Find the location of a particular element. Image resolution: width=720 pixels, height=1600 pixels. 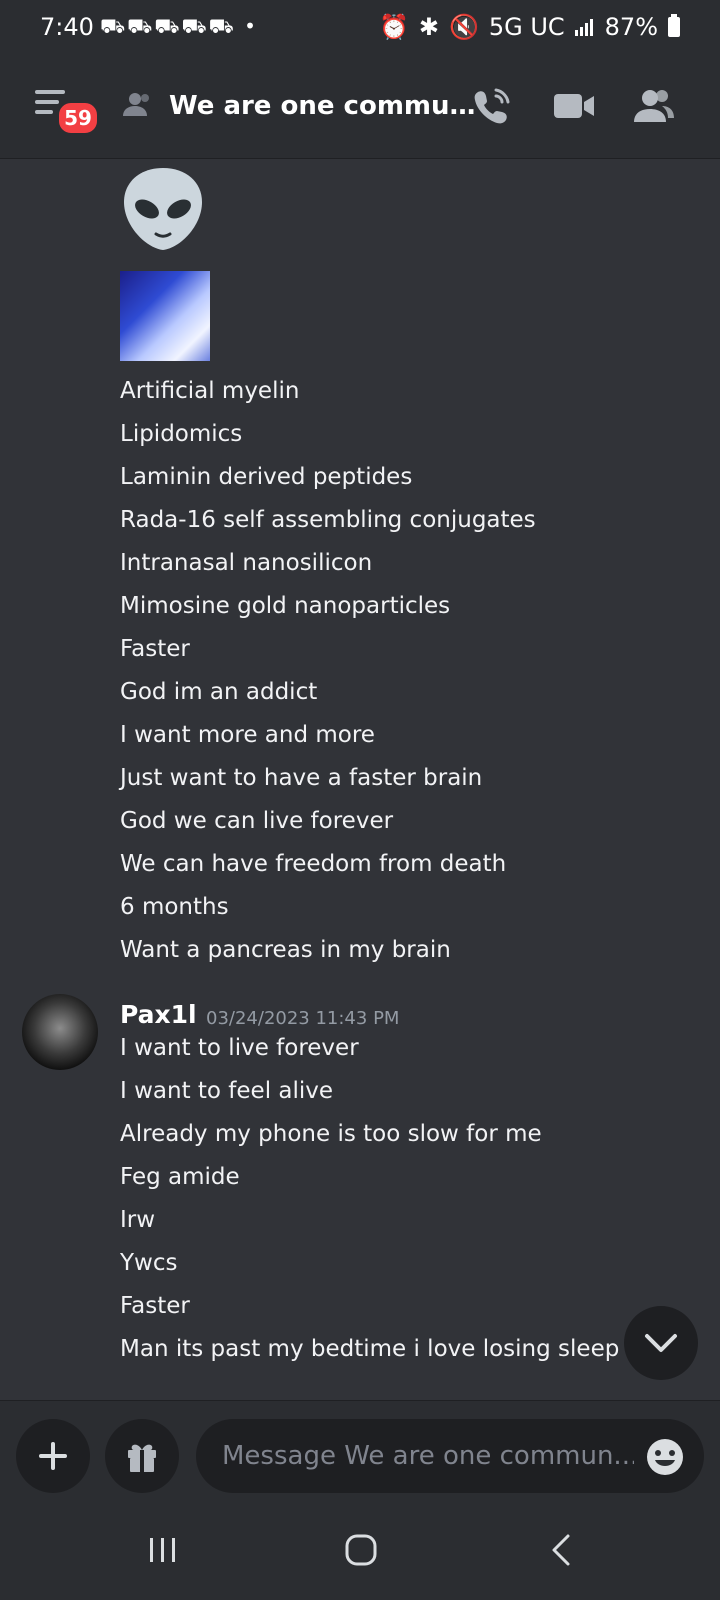

system-nav-bar is located at coordinates (360, 1550).